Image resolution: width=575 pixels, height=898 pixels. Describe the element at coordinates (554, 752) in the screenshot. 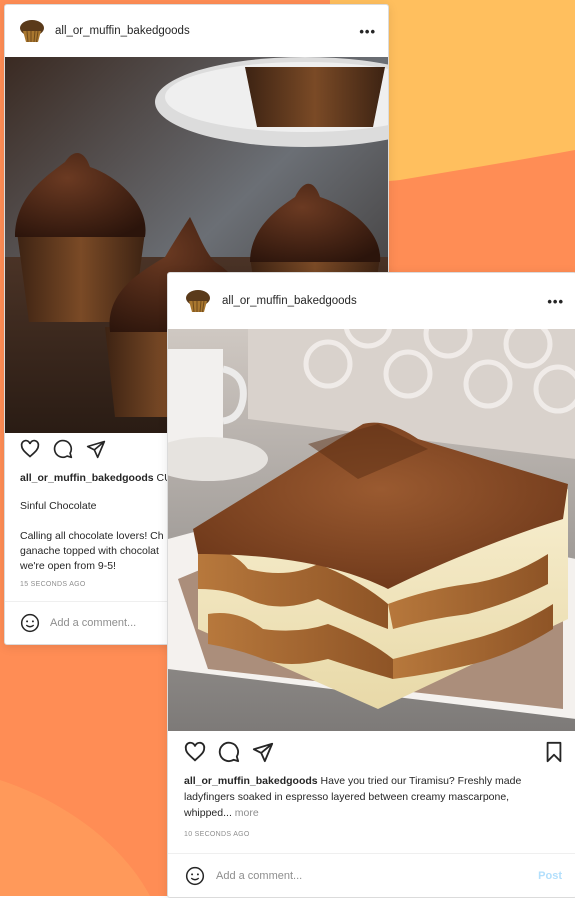

I see `bookmark-icon` at that location.